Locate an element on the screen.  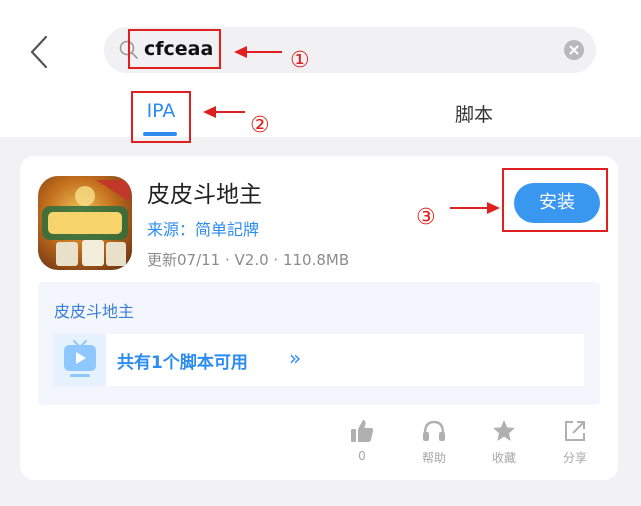
favorite-button: 收藏 is located at coordinates (504, 442).